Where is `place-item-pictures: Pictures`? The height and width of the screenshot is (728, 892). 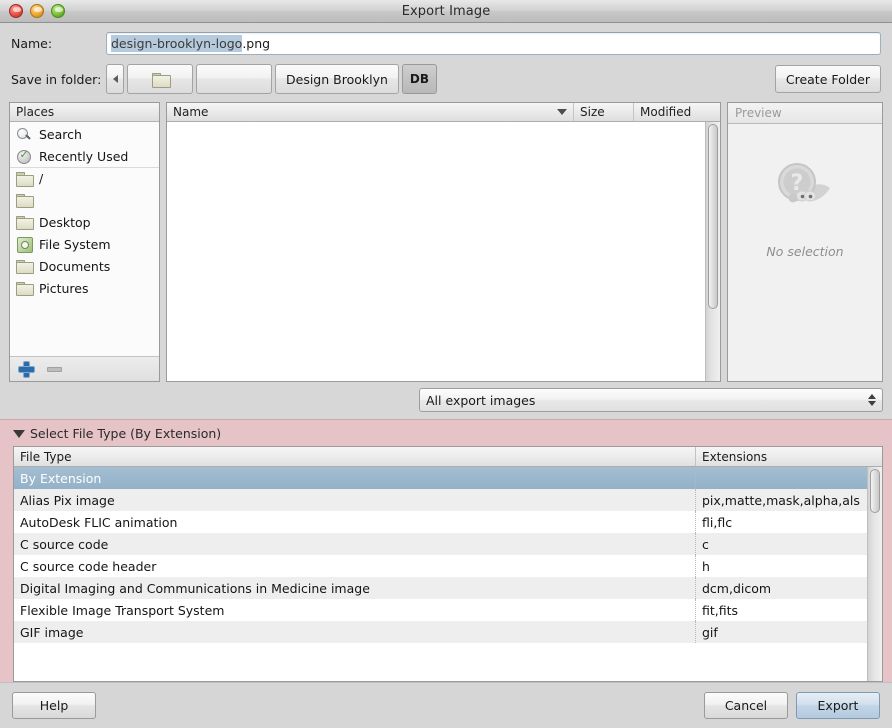 place-item-pictures: Pictures is located at coordinates (84, 288).